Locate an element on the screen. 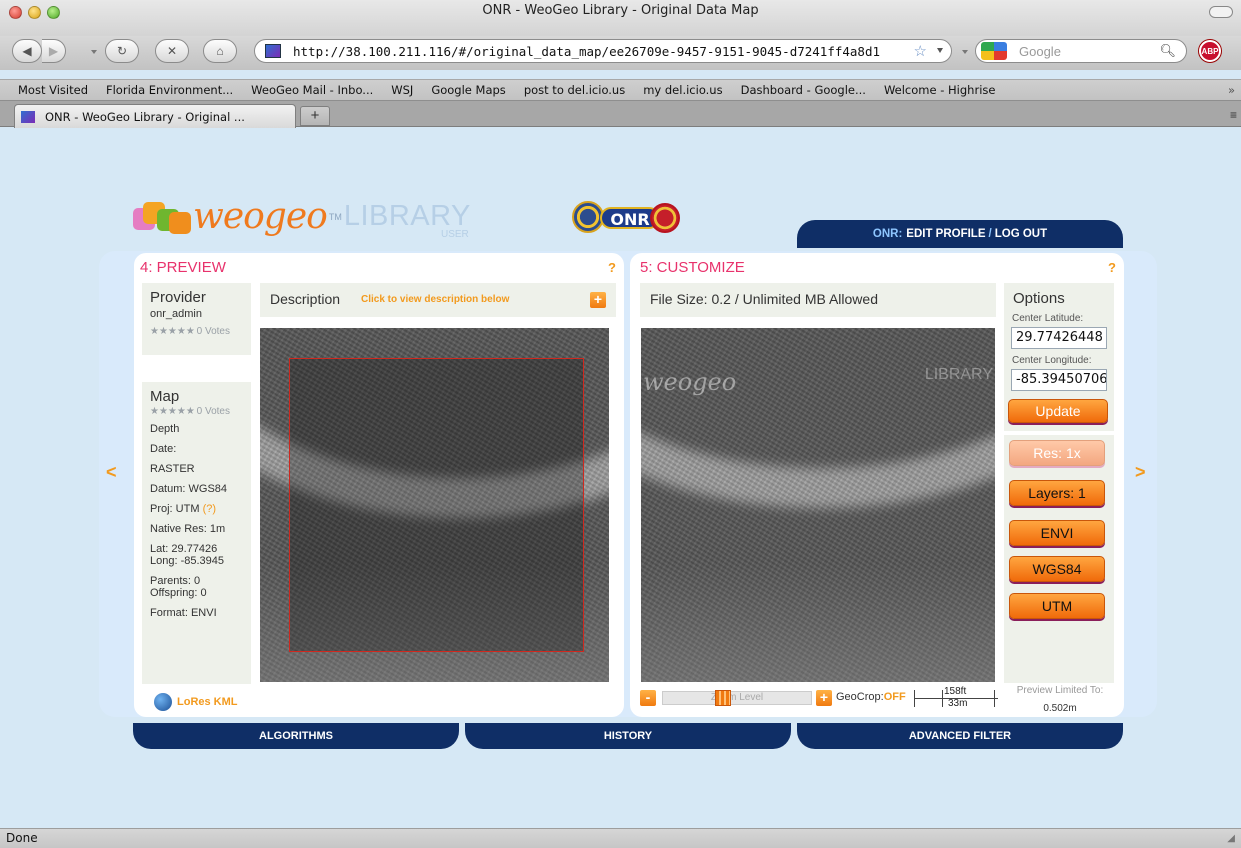 Image resolution: width=1241 pixels, height=848 pixels. map-type: RASTER is located at coordinates (172, 469).